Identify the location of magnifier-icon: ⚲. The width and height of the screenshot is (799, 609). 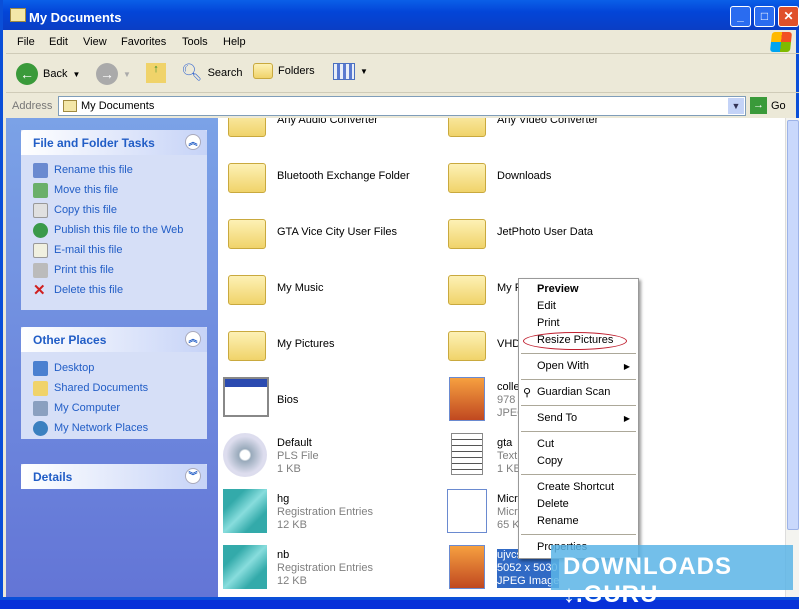
(527, 393).